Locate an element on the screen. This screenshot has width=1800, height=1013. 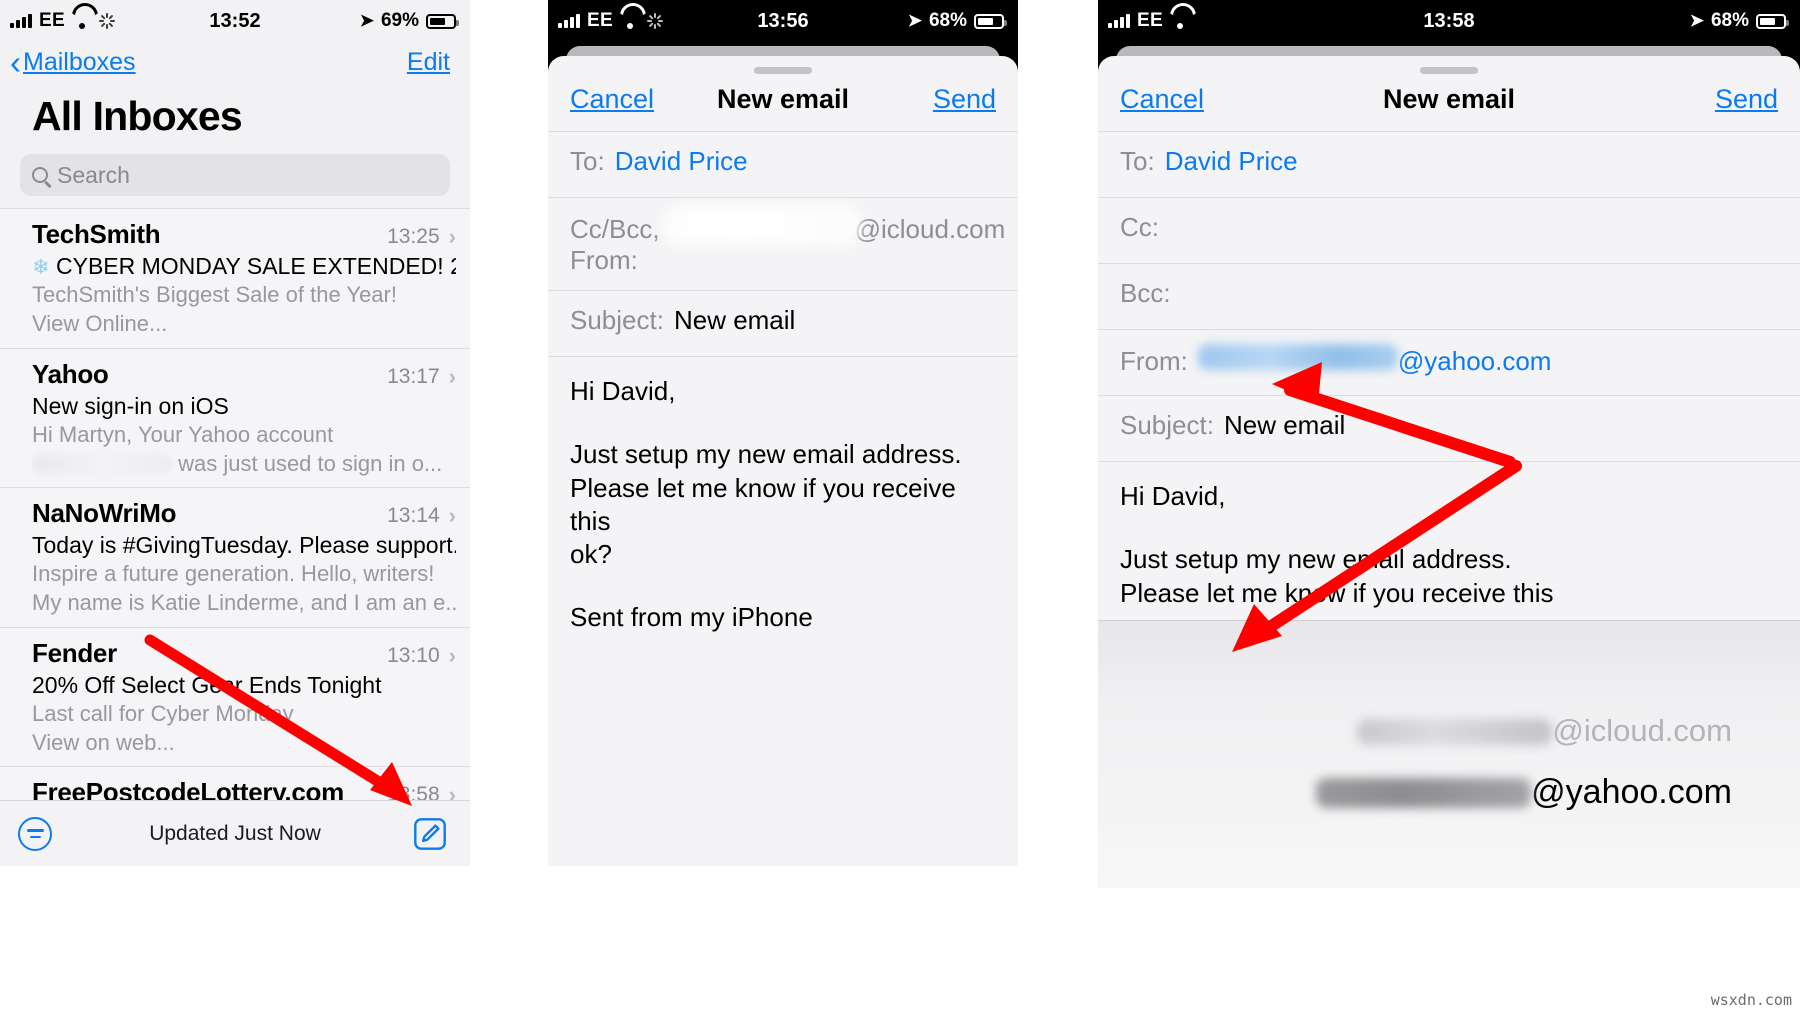
mail-subject: 20% Off Select Gear Ends Tonight is located at coordinates (207, 684).